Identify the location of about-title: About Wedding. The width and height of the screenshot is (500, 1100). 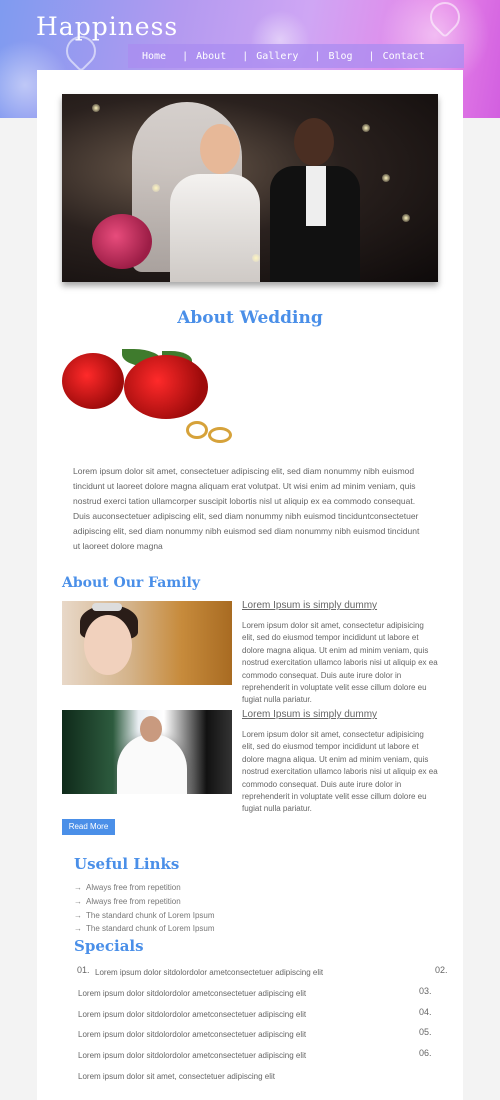
(250, 318).